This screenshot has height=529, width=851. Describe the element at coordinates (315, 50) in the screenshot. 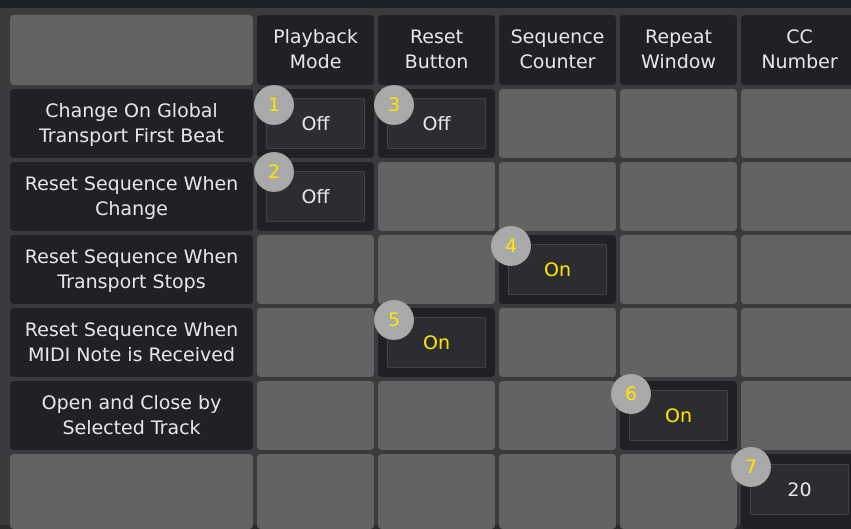

I see `col-header-playback-mode: Playback Mode` at that location.